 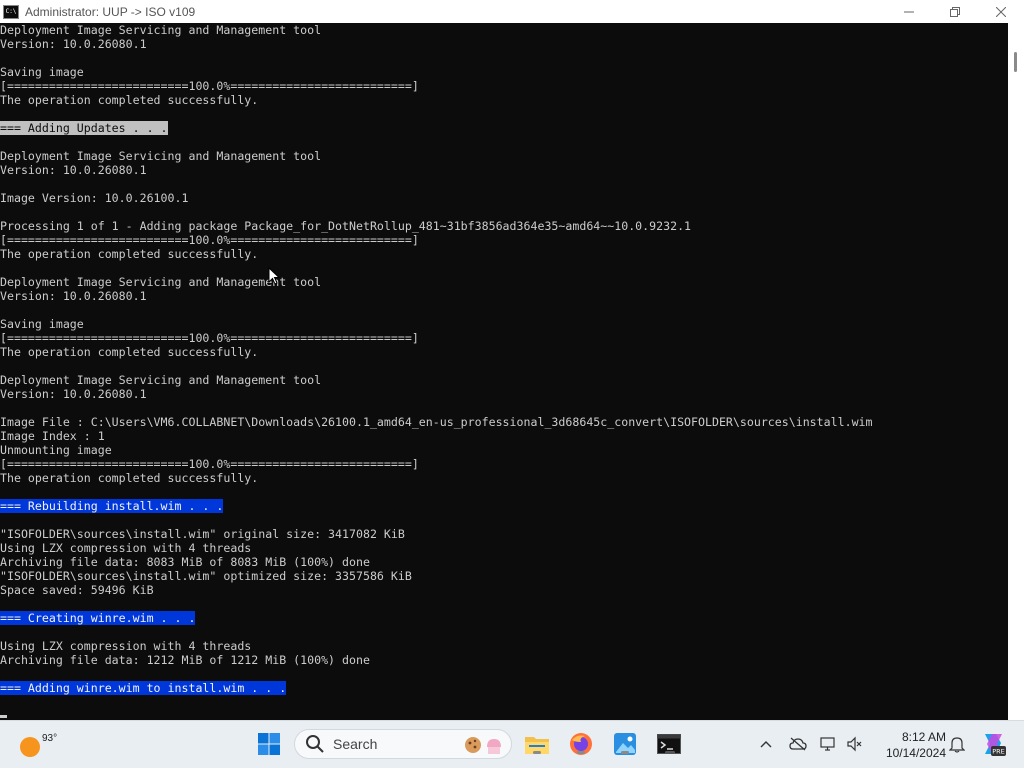 I want to click on maximize-button, so click(x=955, y=11).